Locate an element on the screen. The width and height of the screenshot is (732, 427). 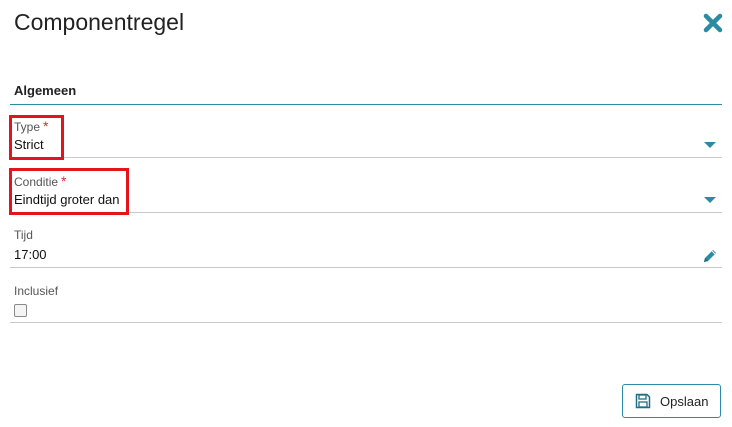
save-button-label: Opslaan is located at coordinates (684, 401).